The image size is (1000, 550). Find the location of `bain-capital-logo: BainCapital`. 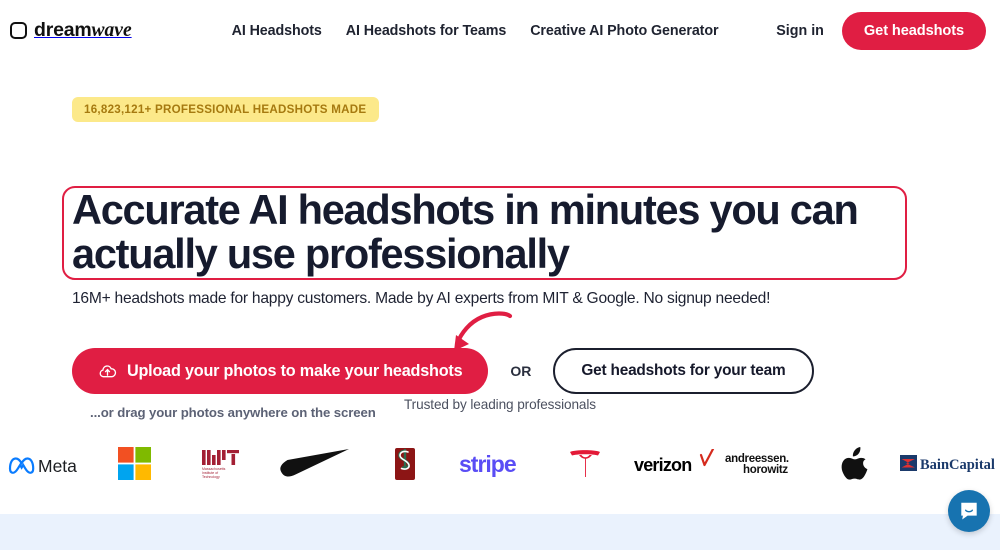

bain-capital-logo: BainCapital is located at coordinates (947, 464).